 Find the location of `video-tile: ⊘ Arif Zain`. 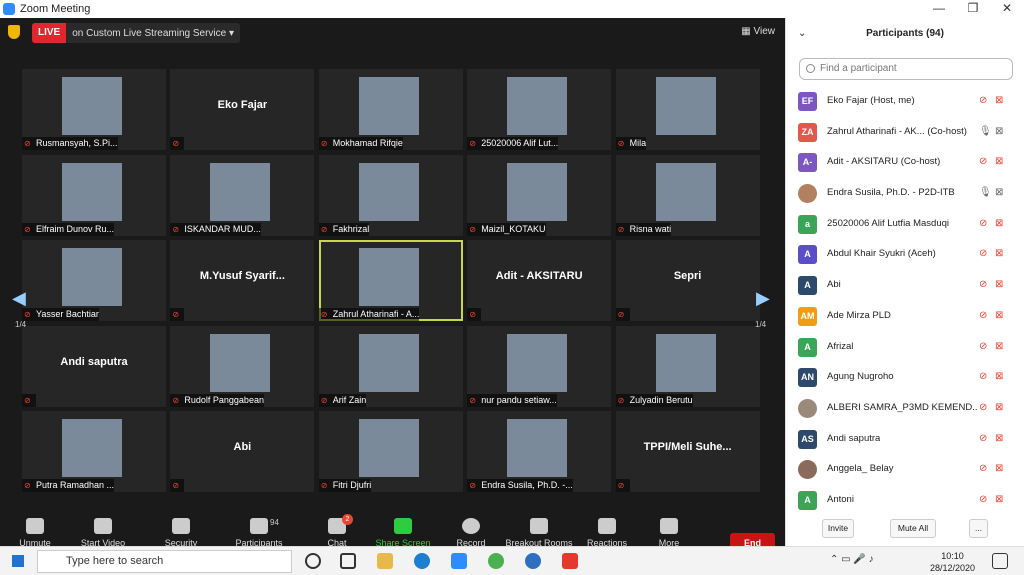

video-tile: ⊘ Arif Zain is located at coordinates (390, 366).